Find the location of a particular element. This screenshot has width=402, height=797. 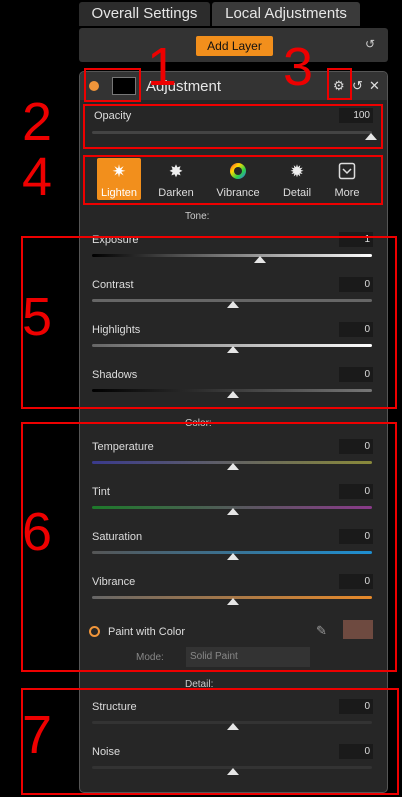

annotation-number-7: 7 is located at coordinates (37, 735).